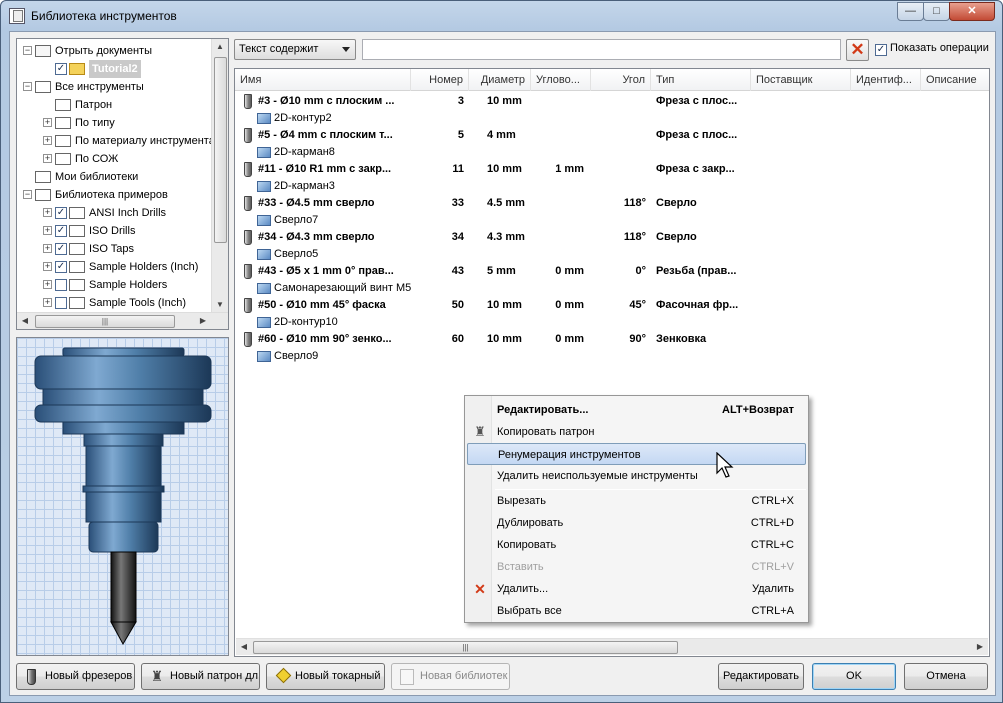 The width and height of the screenshot is (1003, 703). Describe the element at coordinates (612, 237) in the screenshot. I see `tool-row: #34 - Ø4.3 mm сверло 34 4.3 mm 118° Сверло` at that location.